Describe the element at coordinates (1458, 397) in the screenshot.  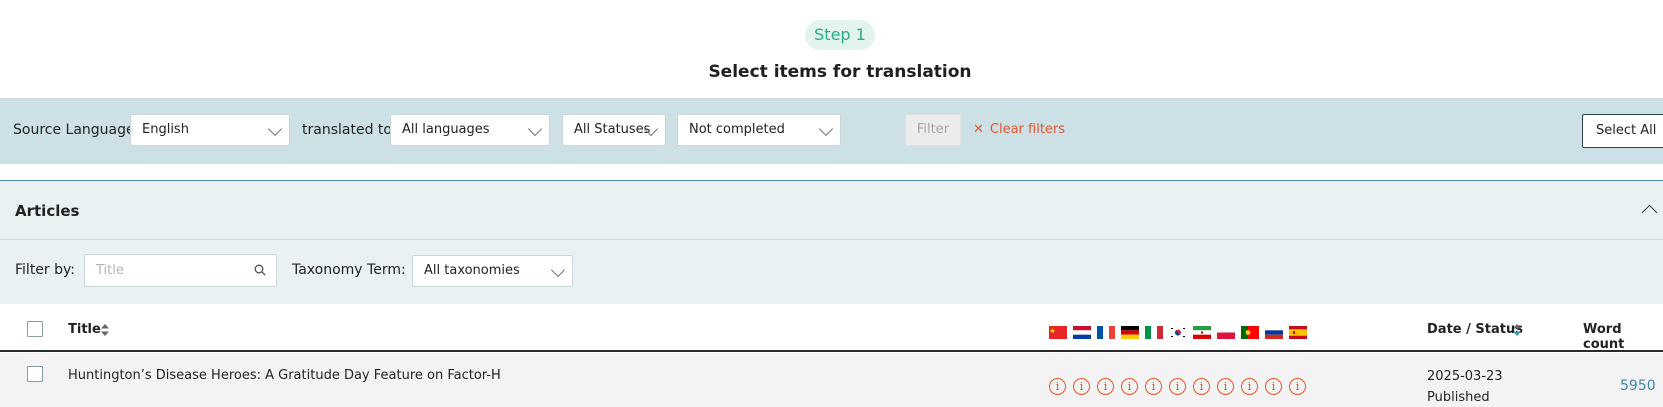
I see `row-status: Published` at that location.